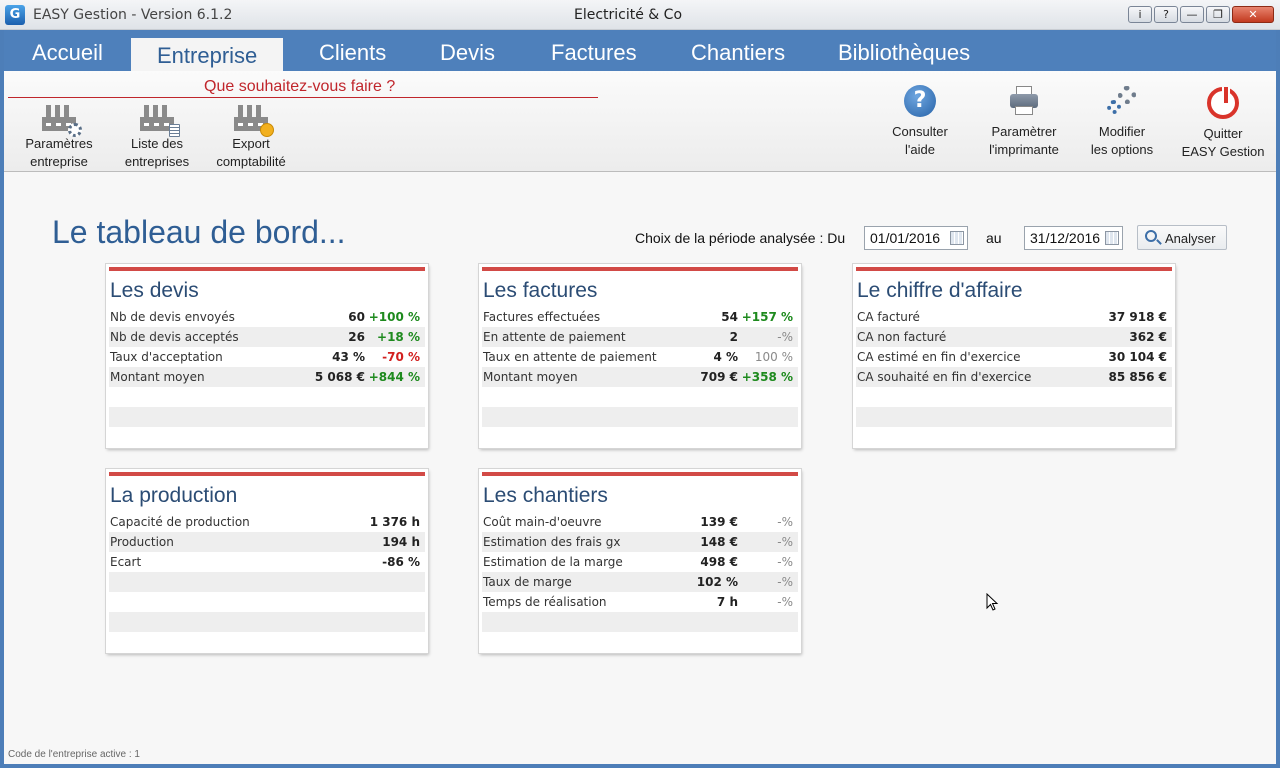 The width and height of the screenshot is (1280, 768). What do you see at coordinates (59, 138) in the screenshot?
I see `parametres-entreprise-button: Paramètres entreprise` at bounding box center [59, 138].